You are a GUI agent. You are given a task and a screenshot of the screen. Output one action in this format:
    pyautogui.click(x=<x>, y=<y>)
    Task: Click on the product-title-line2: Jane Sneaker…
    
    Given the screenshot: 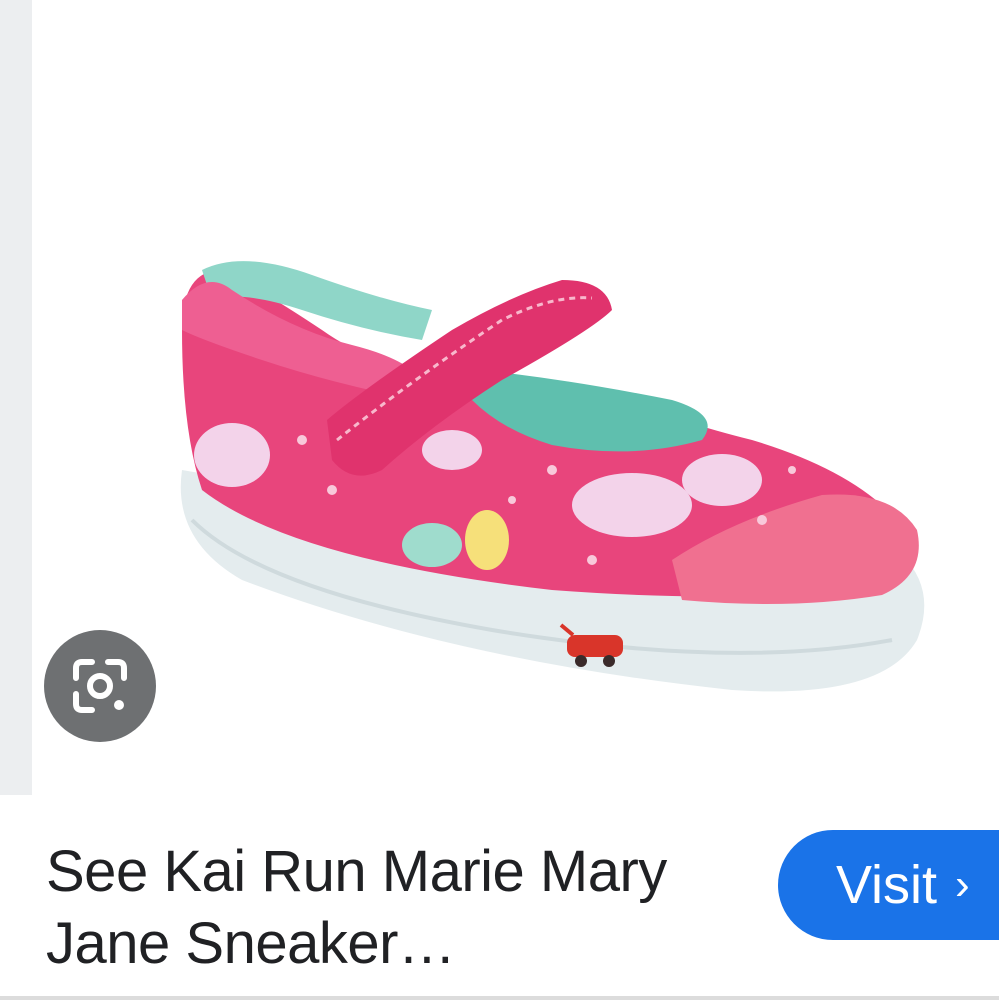 What is the action you would take?
    pyautogui.click(x=251, y=943)
    